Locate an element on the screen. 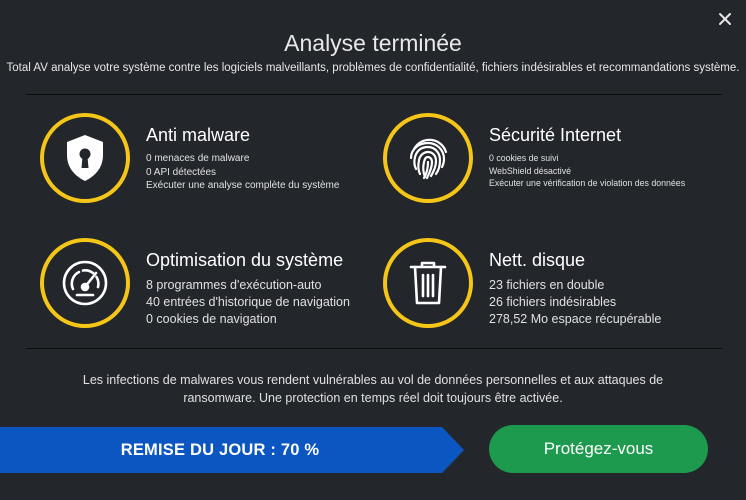  close-icon is located at coordinates (725, 19).